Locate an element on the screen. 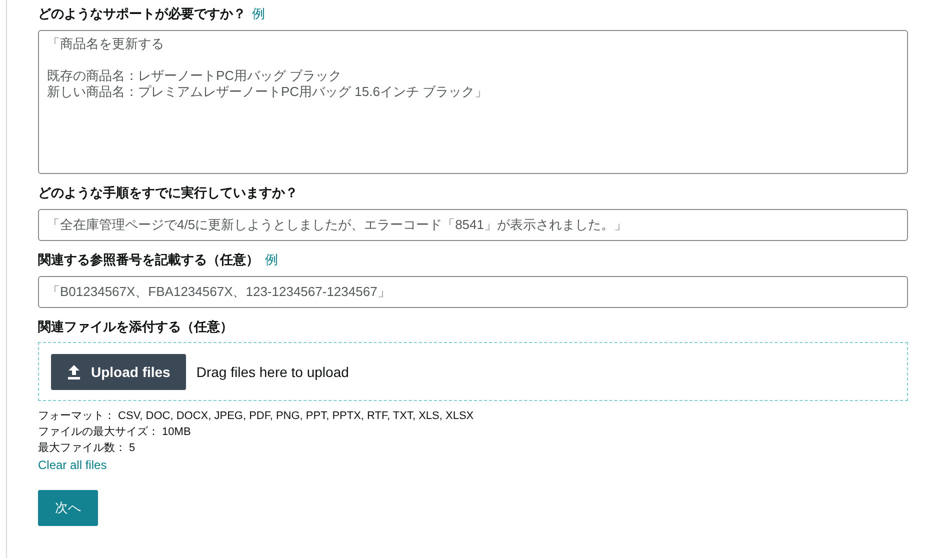 The width and height of the screenshot is (934, 558). upload-files-button: Upload files is located at coordinates (118, 372).